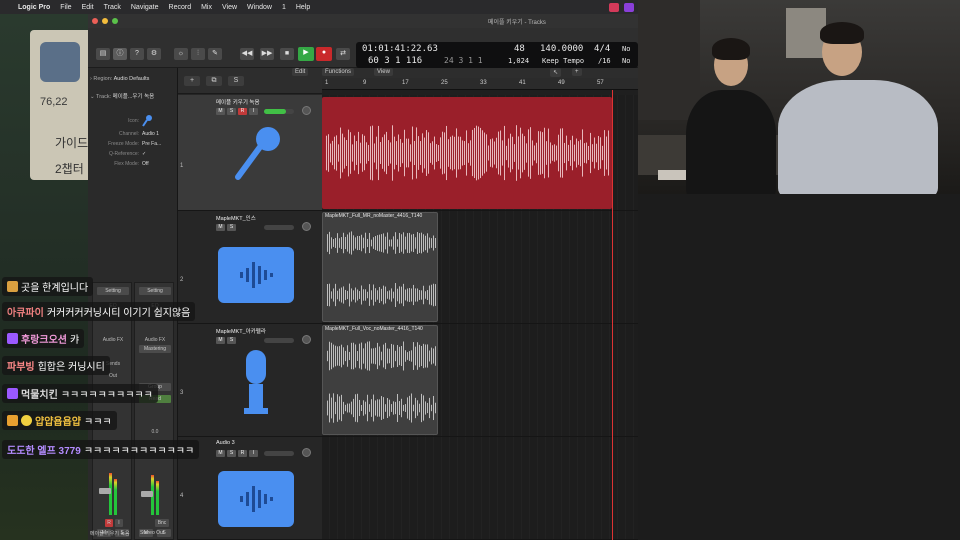 Image resolution: width=960 pixels, height=540 pixels. What do you see at coordinates (154, 54) in the screenshot?
I see `toolbar-icon: ⚙` at bounding box center [154, 54].